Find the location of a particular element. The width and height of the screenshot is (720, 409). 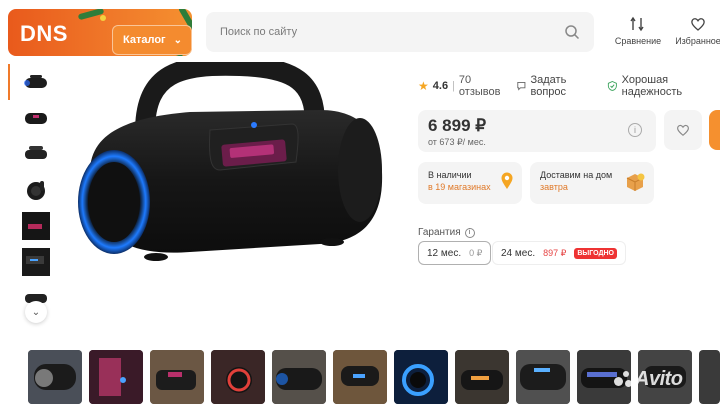

map-pin-icon is located at coordinates (507, 180).